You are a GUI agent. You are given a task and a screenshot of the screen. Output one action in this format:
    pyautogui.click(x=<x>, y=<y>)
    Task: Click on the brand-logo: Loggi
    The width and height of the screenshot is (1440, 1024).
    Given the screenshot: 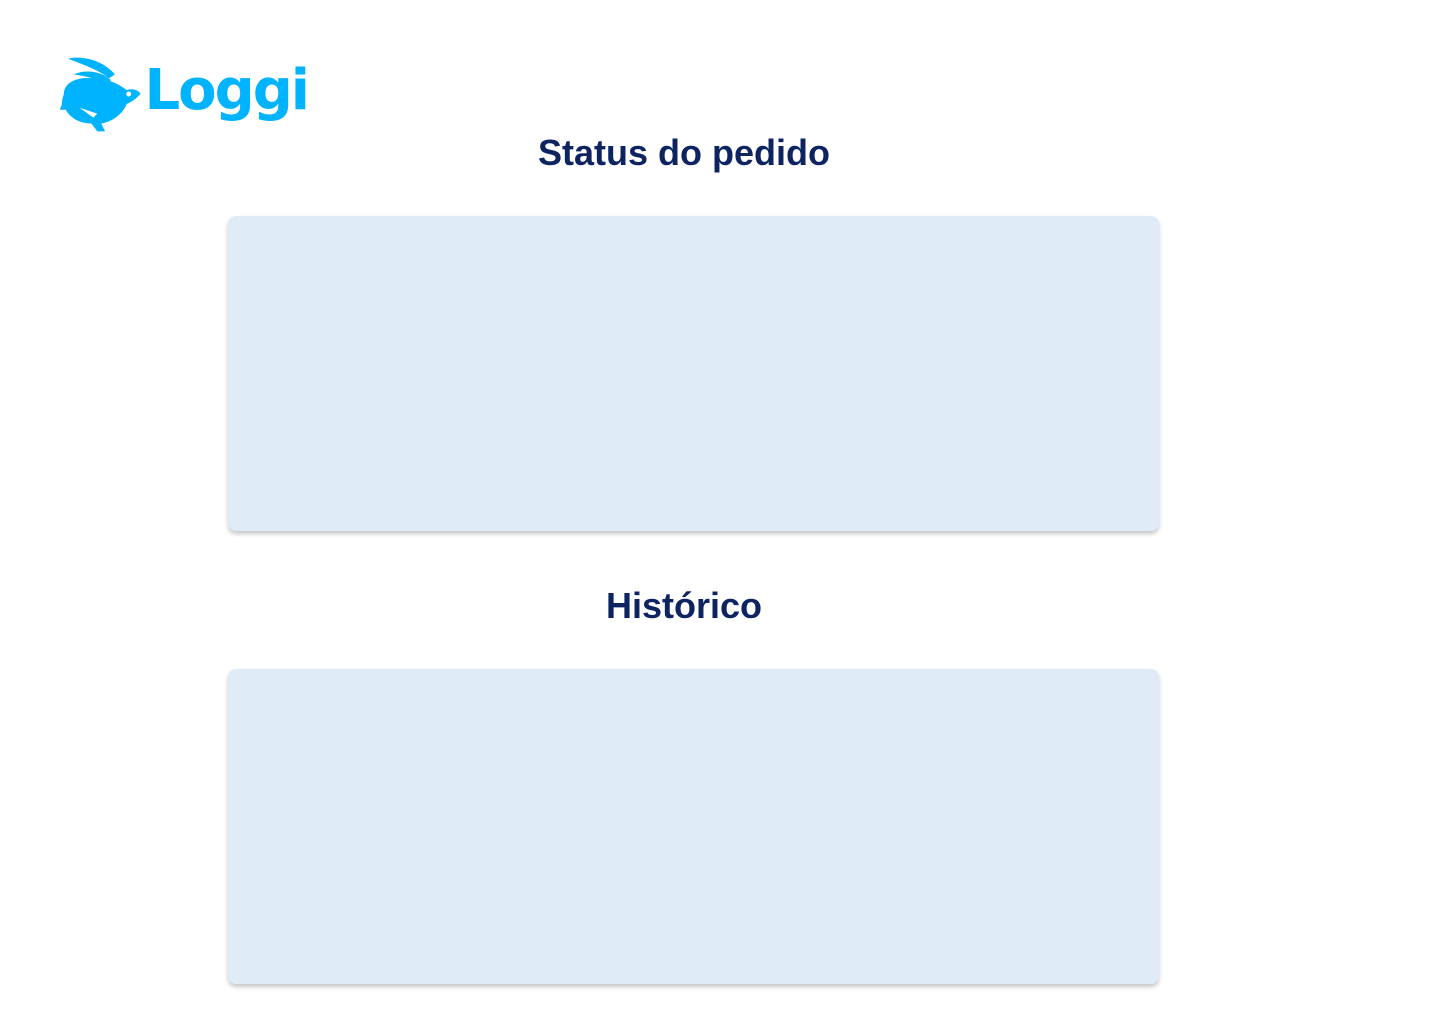 What is the action you would take?
    pyautogui.click(x=184, y=94)
    